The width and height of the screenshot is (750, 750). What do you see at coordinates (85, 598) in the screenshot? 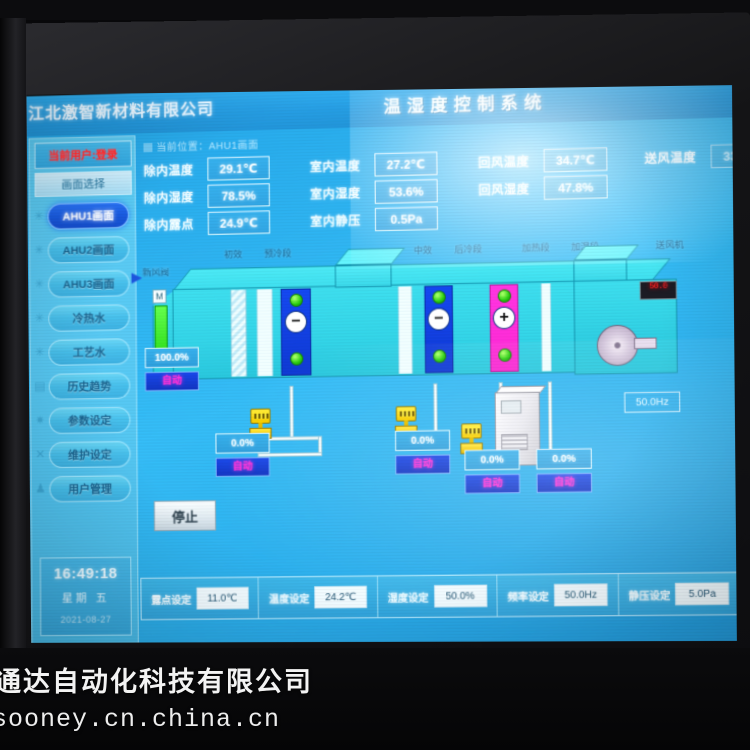
I see `clock-weekday: 星期 五` at bounding box center [85, 598].